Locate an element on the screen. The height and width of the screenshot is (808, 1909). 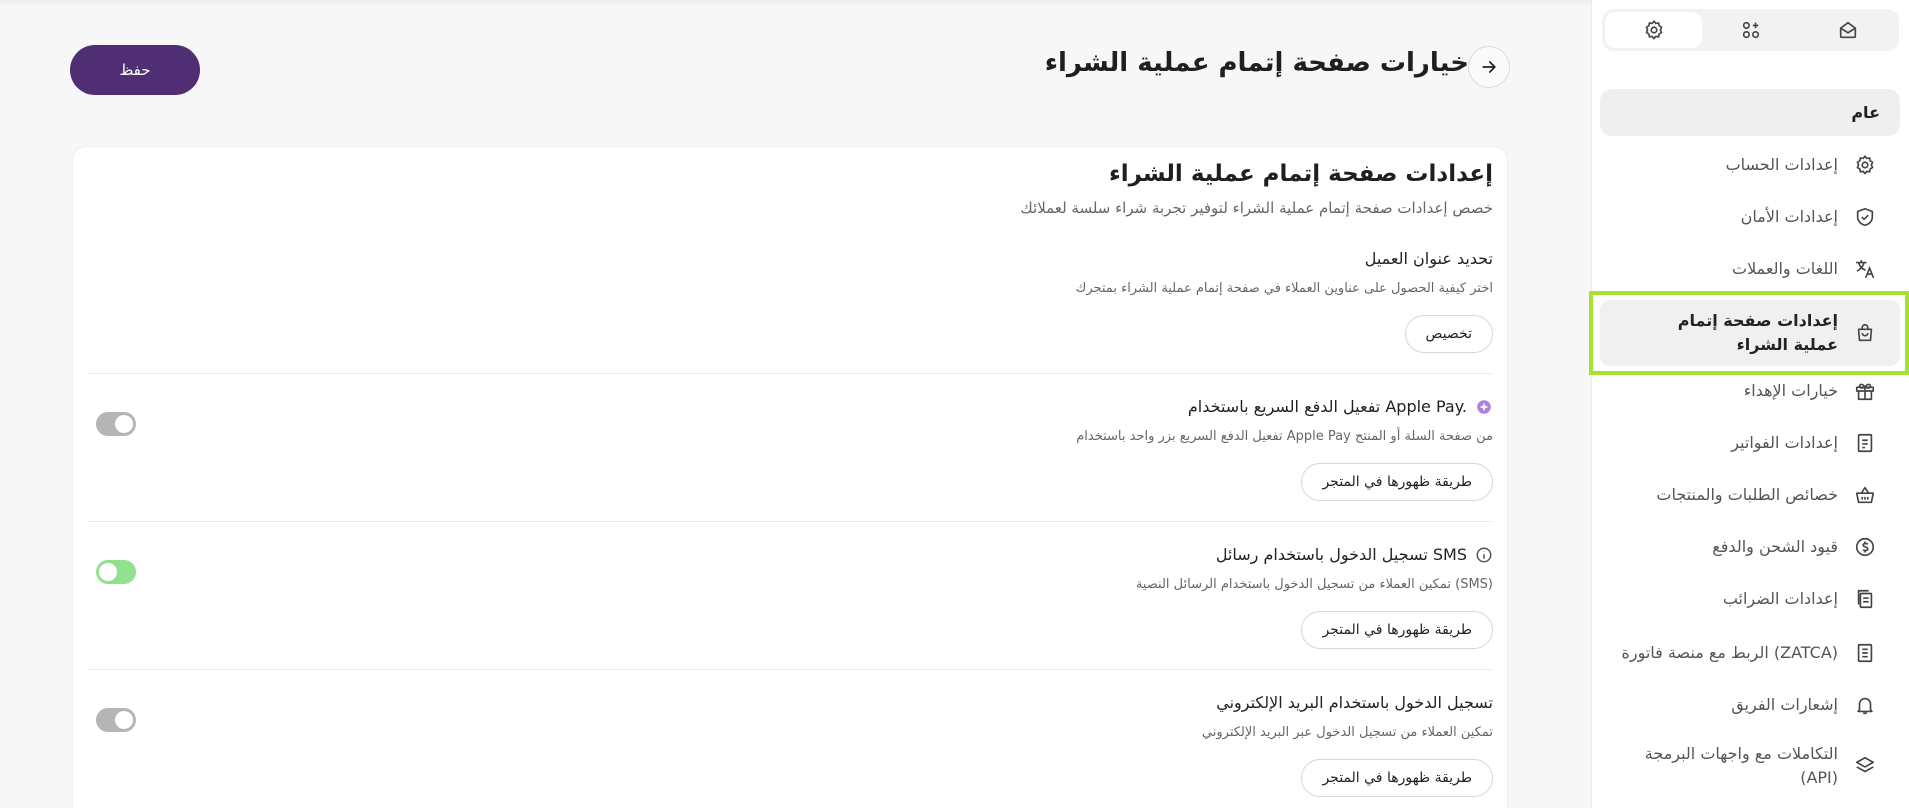
email-login-preview-button: طريقة ظهورها في المتجر is located at coordinates (1397, 778).